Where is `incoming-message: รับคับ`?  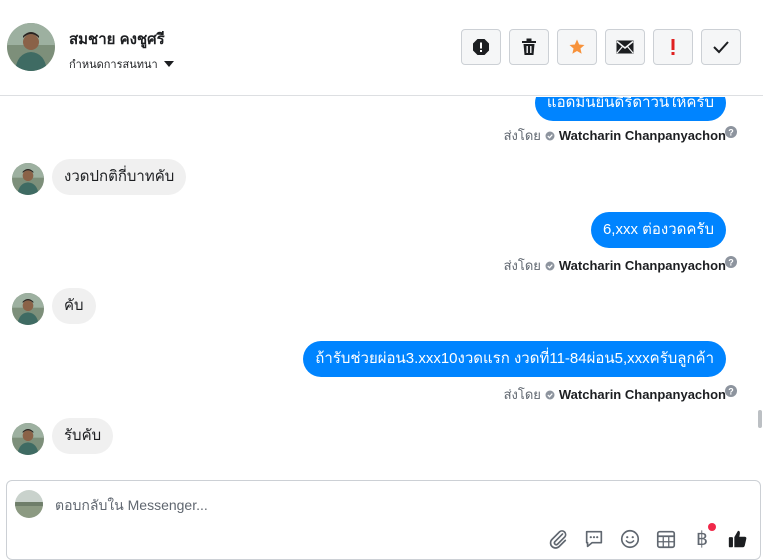 incoming-message: รับคับ is located at coordinates (83, 436).